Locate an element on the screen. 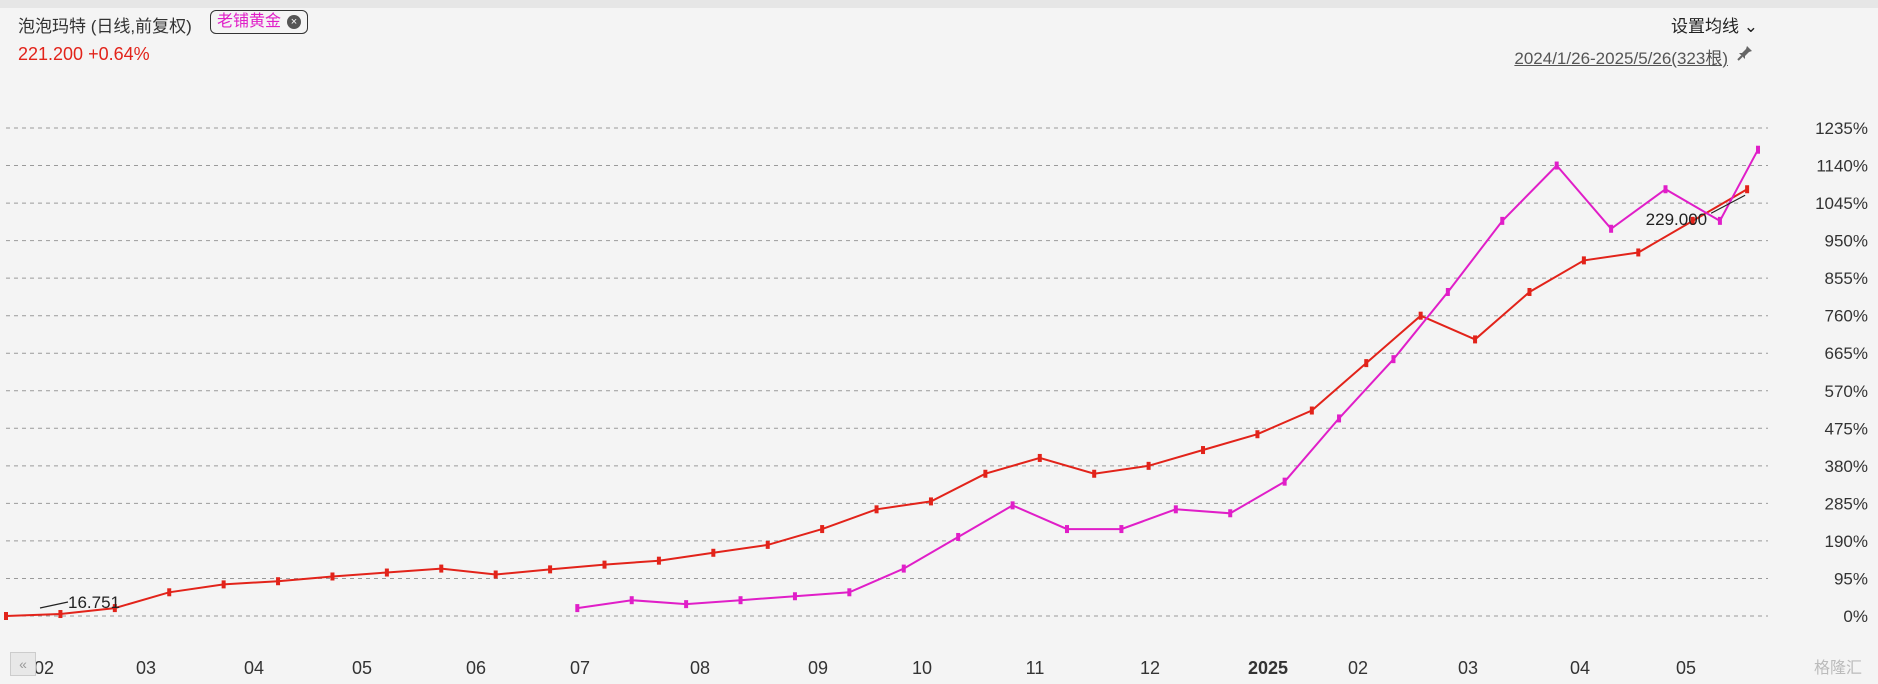 This screenshot has height=684, width=1878. x-tick-label: 06 is located at coordinates (476, 668).